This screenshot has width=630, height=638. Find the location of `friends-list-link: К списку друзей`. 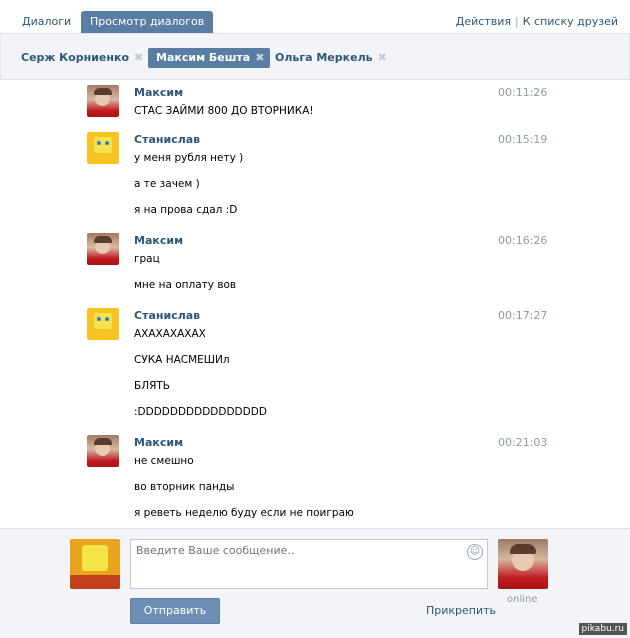

friends-list-link: К списку друзей is located at coordinates (570, 21).